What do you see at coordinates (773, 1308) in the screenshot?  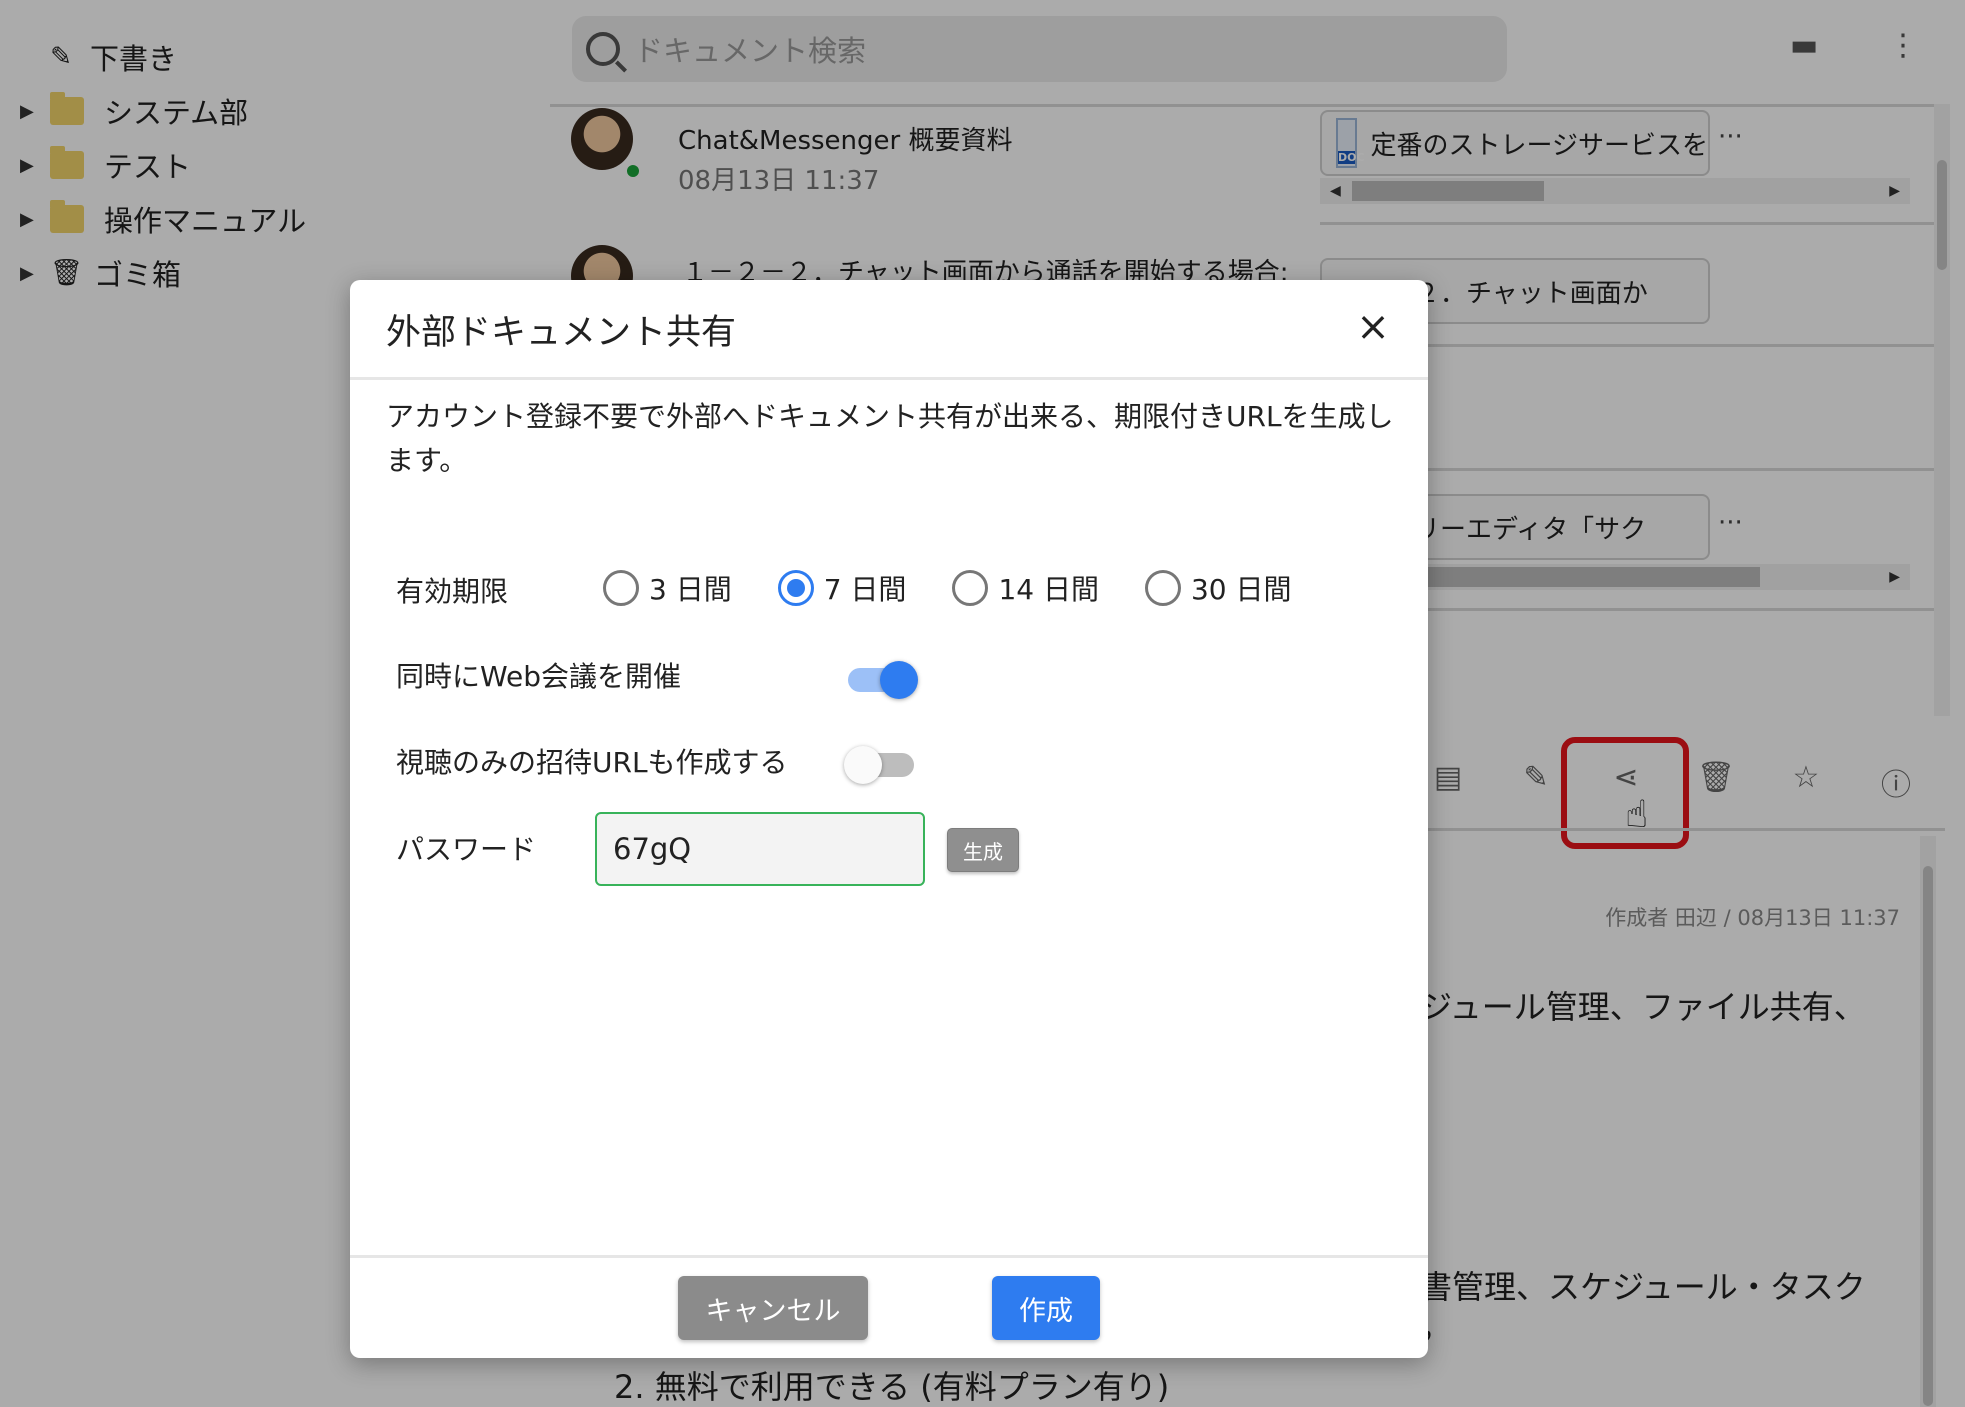 I see `cancel-button: キャンセル` at bounding box center [773, 1308].